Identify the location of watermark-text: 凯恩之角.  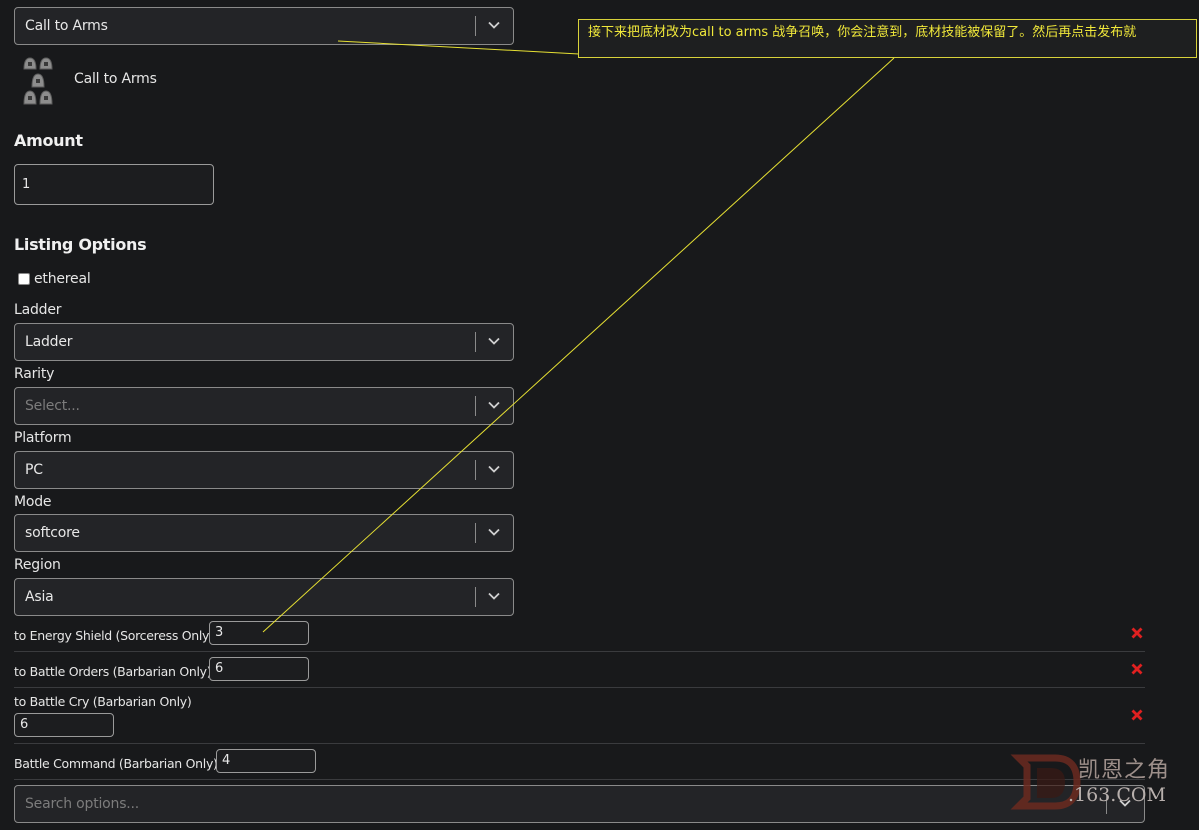
(1124, 770).